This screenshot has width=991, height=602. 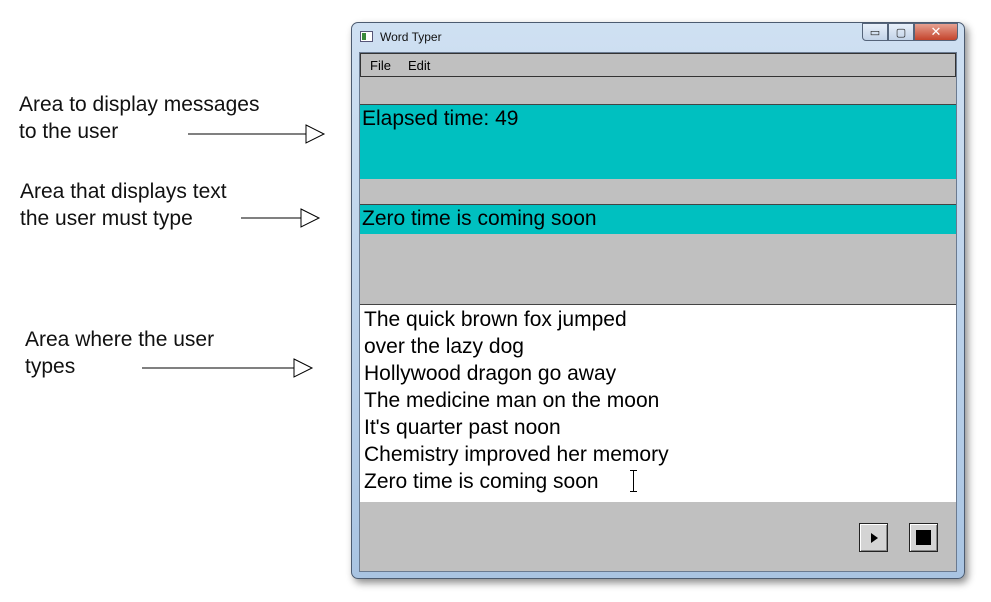 I want to click on menu-bar: File Edit, so click(x=658, y=65).